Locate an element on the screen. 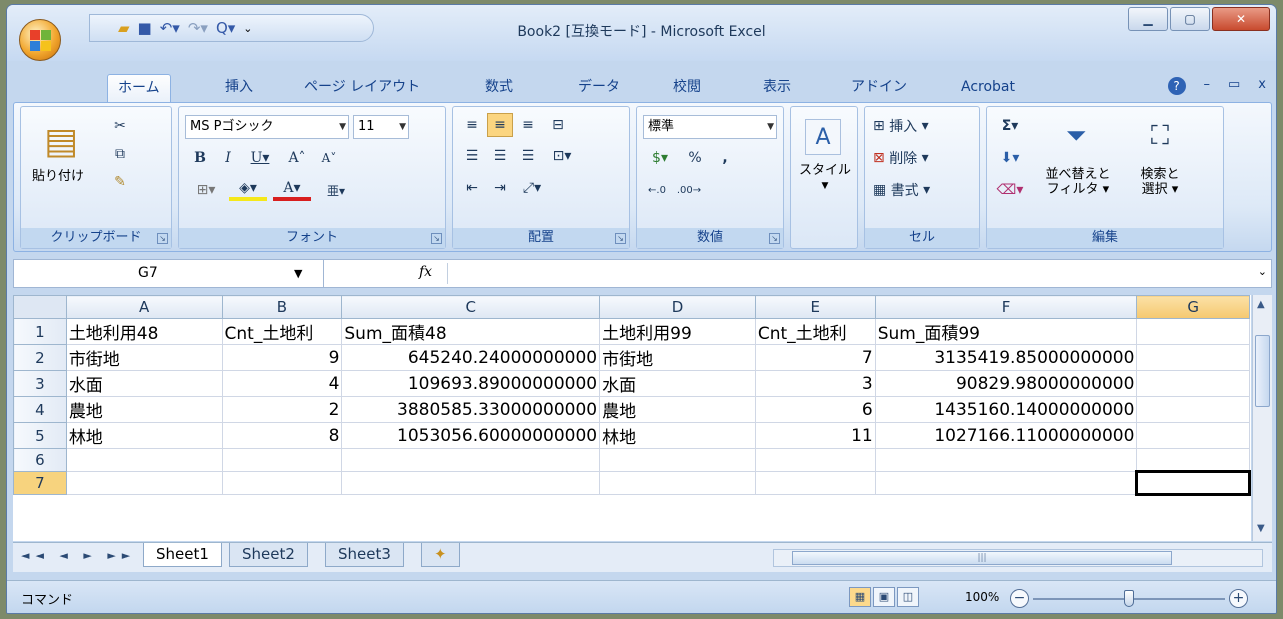 Image resolution: width=1283 pixels, height=619 pixels. ribbon-minimize-icon: – is located at coordinates (1207, 86).